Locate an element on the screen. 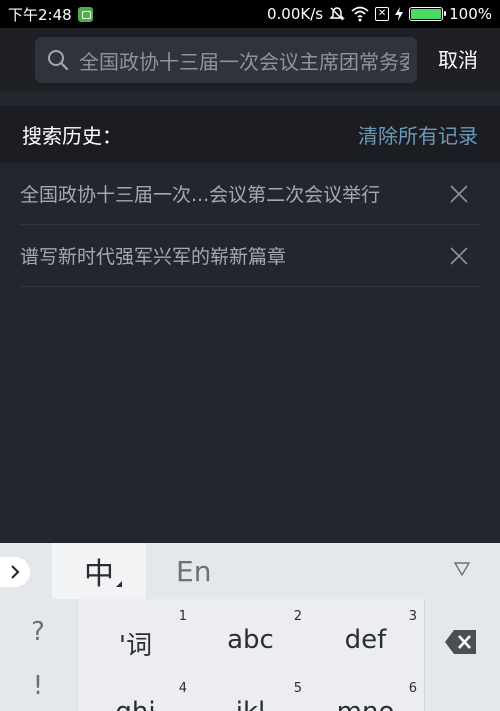 The width and height of the screenshot is (500, 711). status-bar: 下午2:48 0.00K/s ✕ 100% is located at coordinates (250, 14).